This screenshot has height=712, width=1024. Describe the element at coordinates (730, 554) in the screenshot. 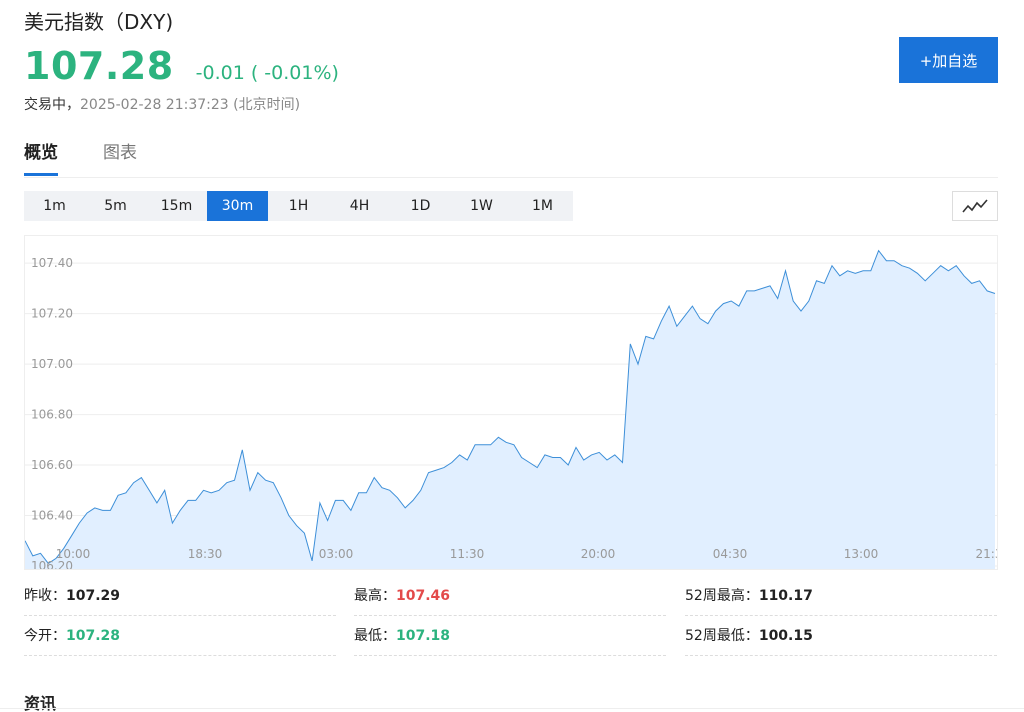

I see `x-tick-label: 04:30` at that location.